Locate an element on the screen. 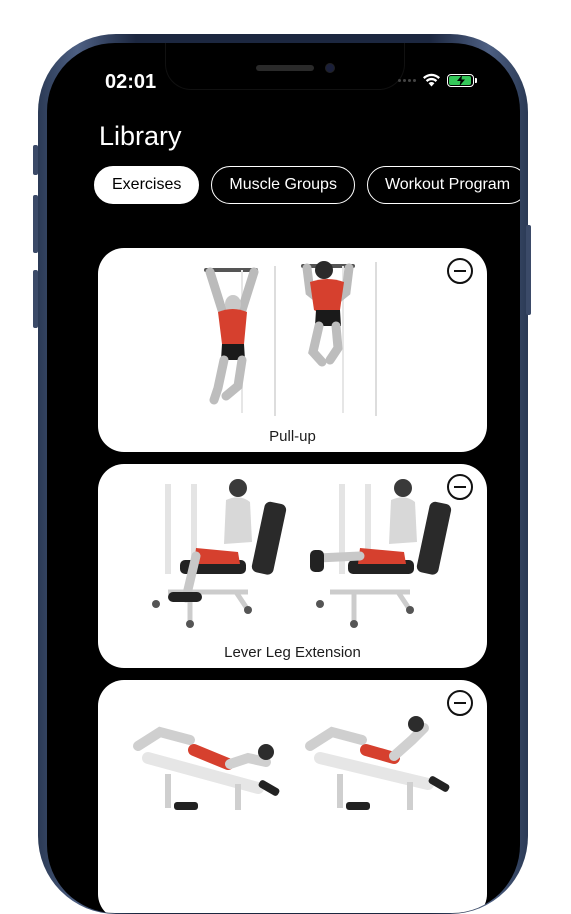  speaker-grille is located at coordinates (285, 68).